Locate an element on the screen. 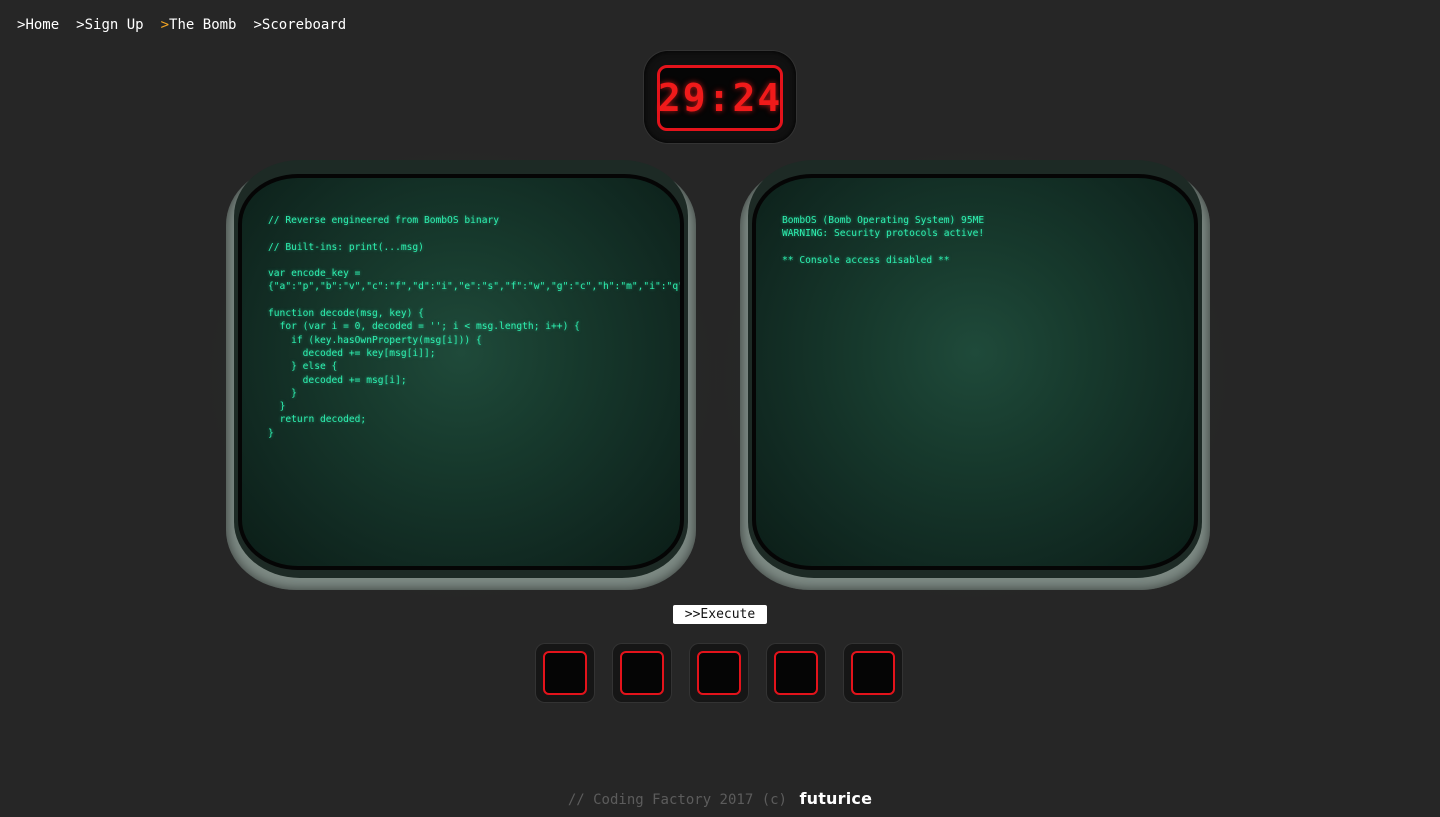 The height and width of the screenshot is (817, 1440). timer-display: 29:24 is located at coordinates (720, 98).